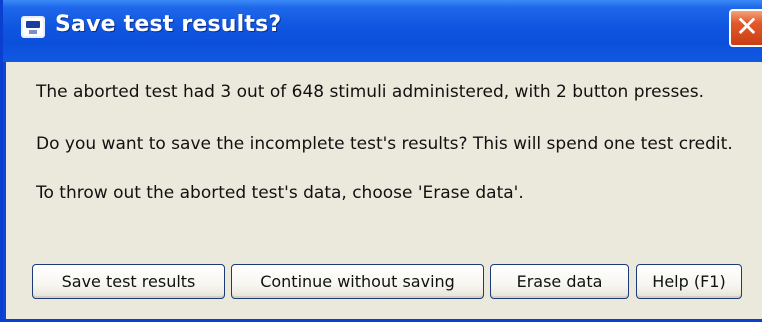 This screenshot has height=322, width=762. I want to click on close-icon: ✕, so click(747, 26).